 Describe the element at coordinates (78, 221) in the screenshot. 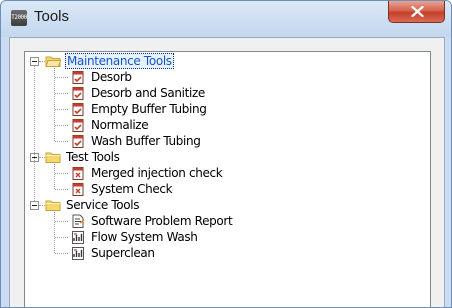

I see `report-document-icon` at that location.